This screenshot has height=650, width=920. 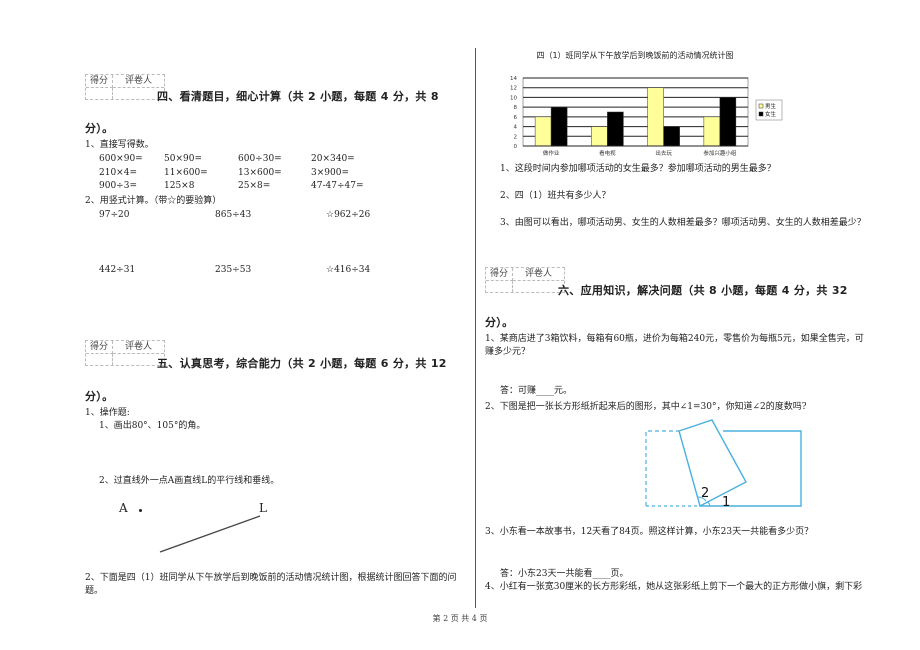 I want to click on calc-item: 3×900=, so click(x=330, y=172).